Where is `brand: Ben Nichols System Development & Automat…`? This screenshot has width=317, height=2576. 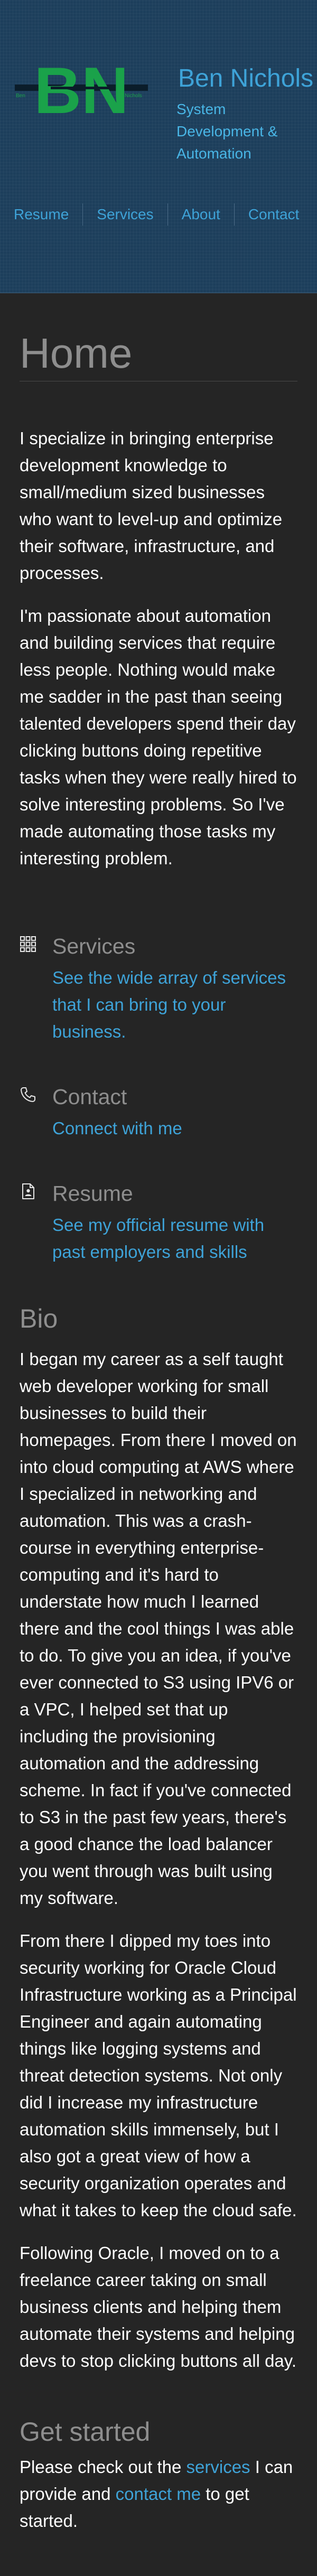
brand: Ben Nichols System Development & Automat… is located at coordinates (245, 112).